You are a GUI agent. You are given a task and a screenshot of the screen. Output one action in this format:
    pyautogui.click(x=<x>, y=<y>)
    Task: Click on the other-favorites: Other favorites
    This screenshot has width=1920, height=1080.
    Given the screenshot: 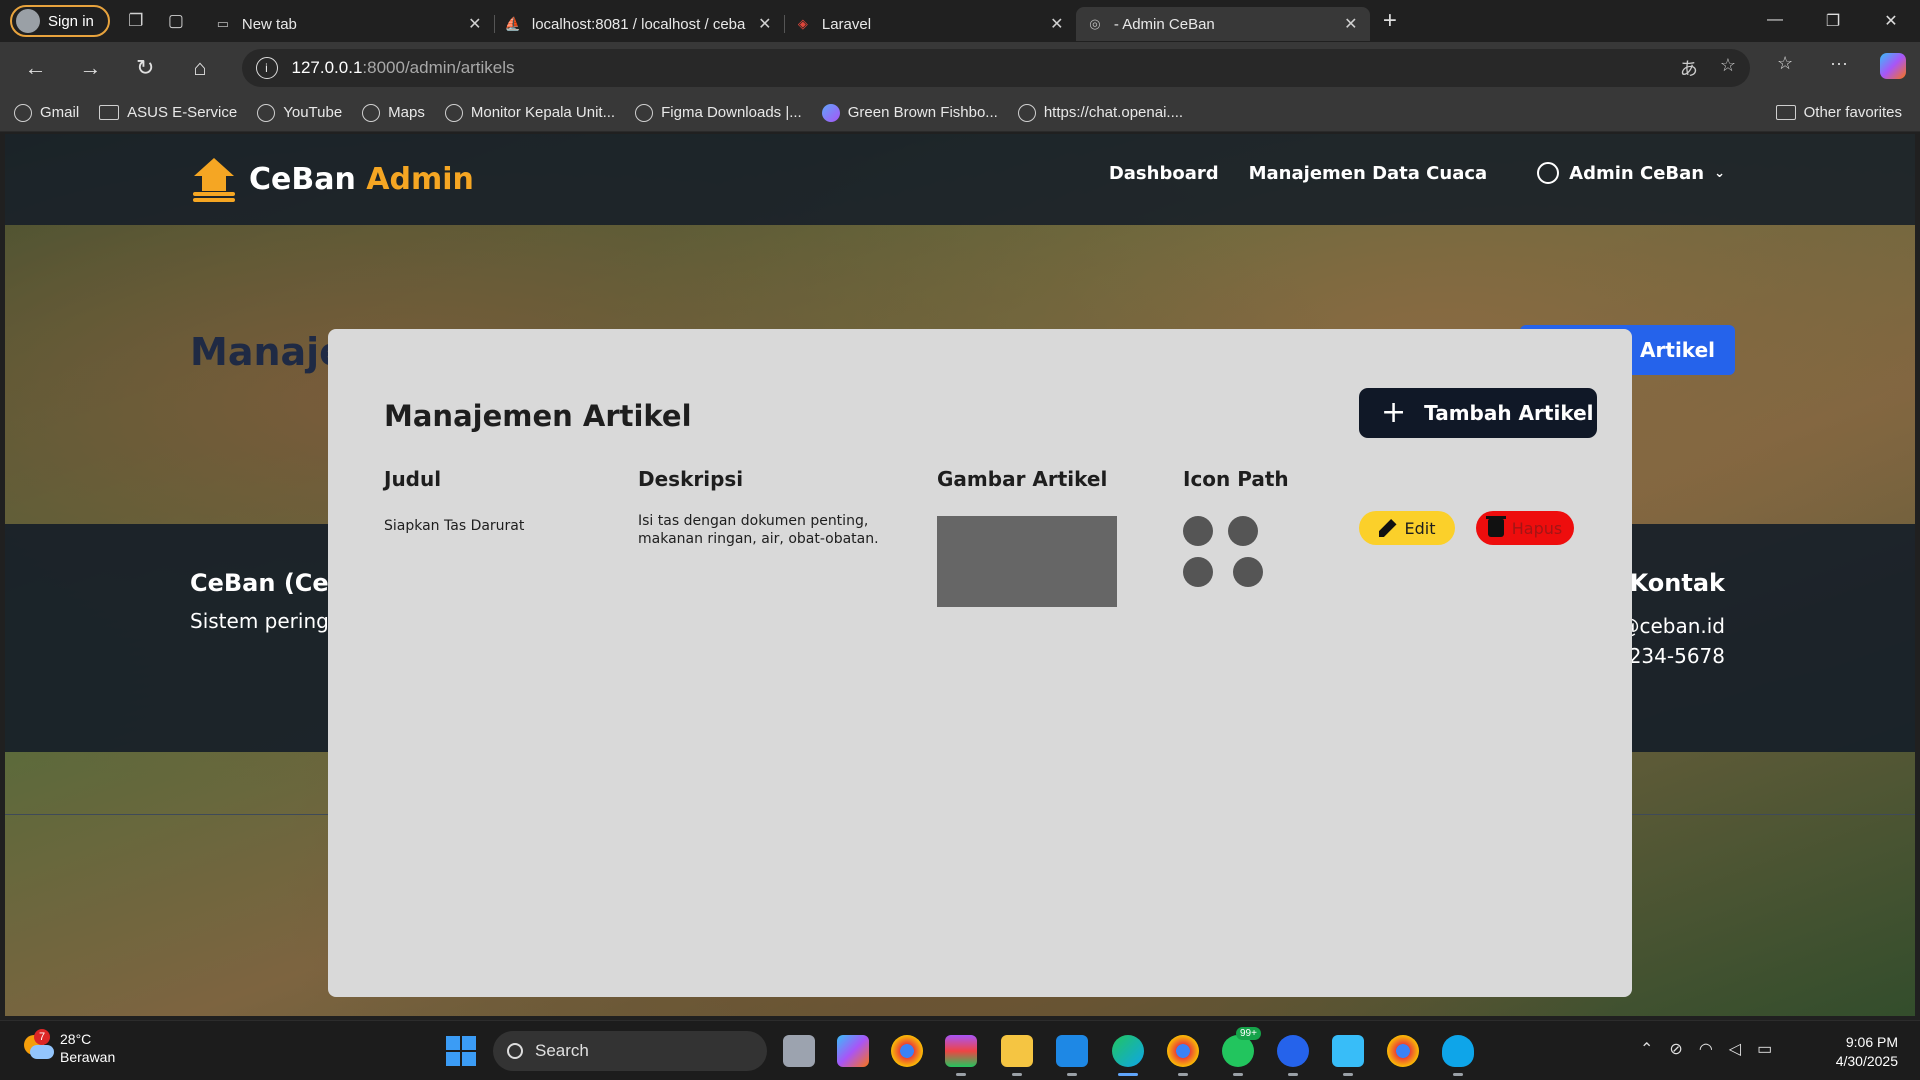 What is the action you would take?
    pyautogui.click(x=1838, y=112)
    